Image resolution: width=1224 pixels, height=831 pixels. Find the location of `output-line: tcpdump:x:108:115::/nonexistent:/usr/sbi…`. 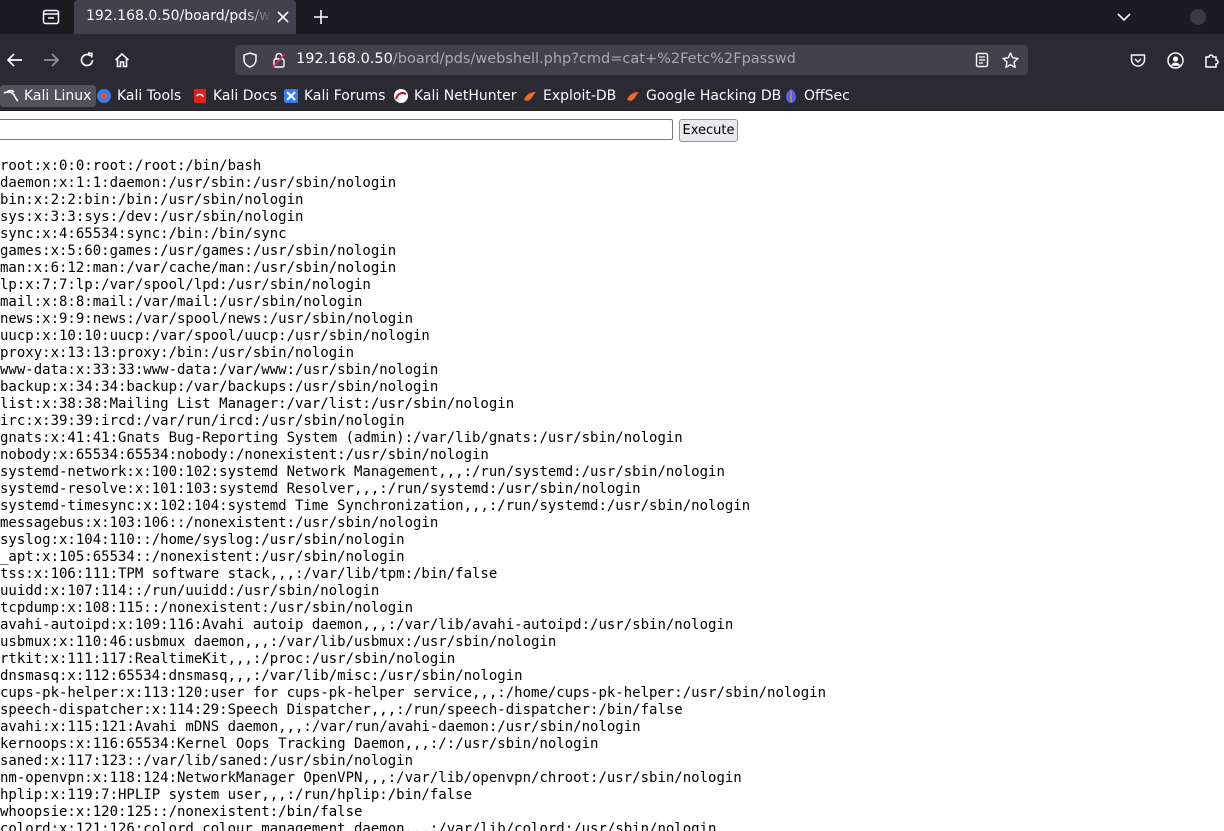

output-line: tcpdump:x:108:115::/nonexistent:/usr/sbi… is located at coordinates (207, 608).